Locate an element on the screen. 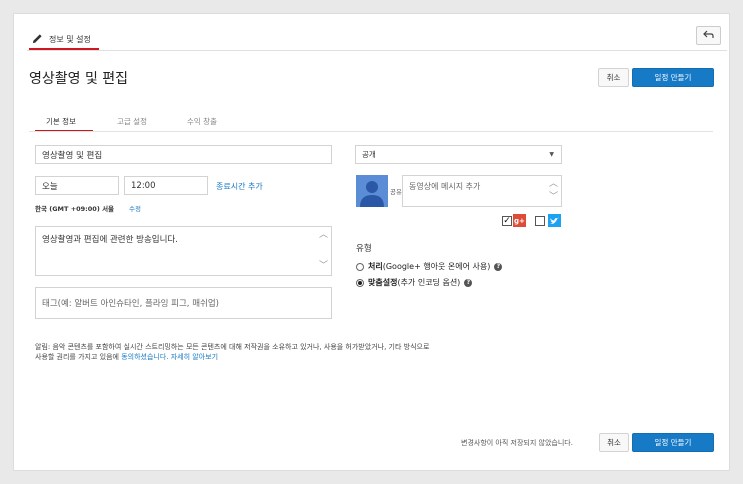  type-option-processing: 처리 (Google+ 행아웃 온에어 사용) ? is located at coordinates (429, 266).